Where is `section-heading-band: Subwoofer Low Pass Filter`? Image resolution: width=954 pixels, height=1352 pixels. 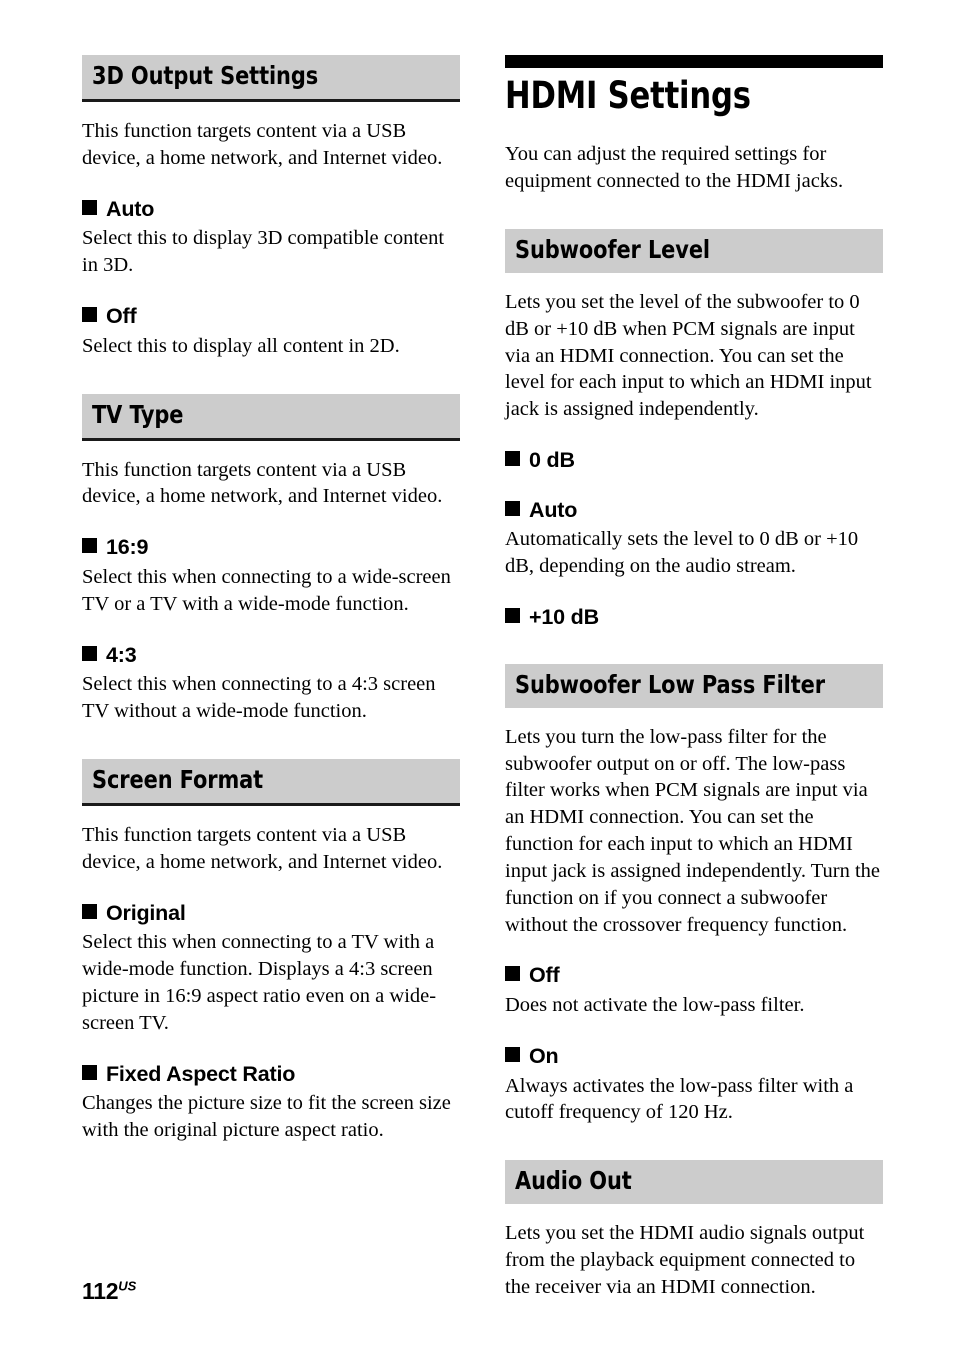 section-heading-band: Subwoofer Low Pass Filter is located at coordinates (694, 685).